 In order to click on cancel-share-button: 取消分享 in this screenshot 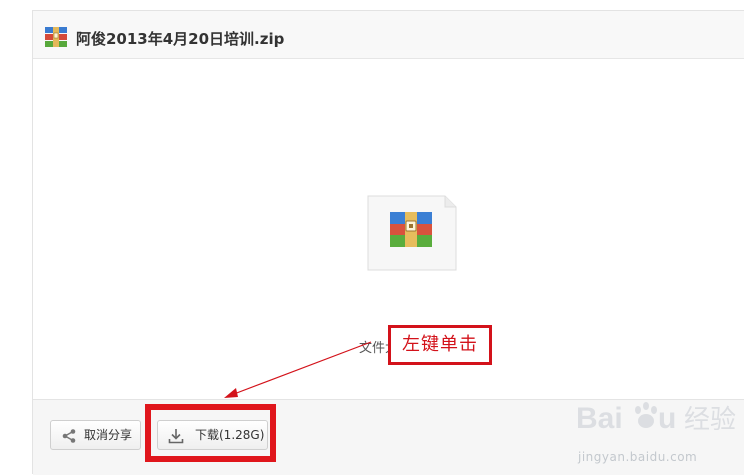, I will do `click(95, 435)`.